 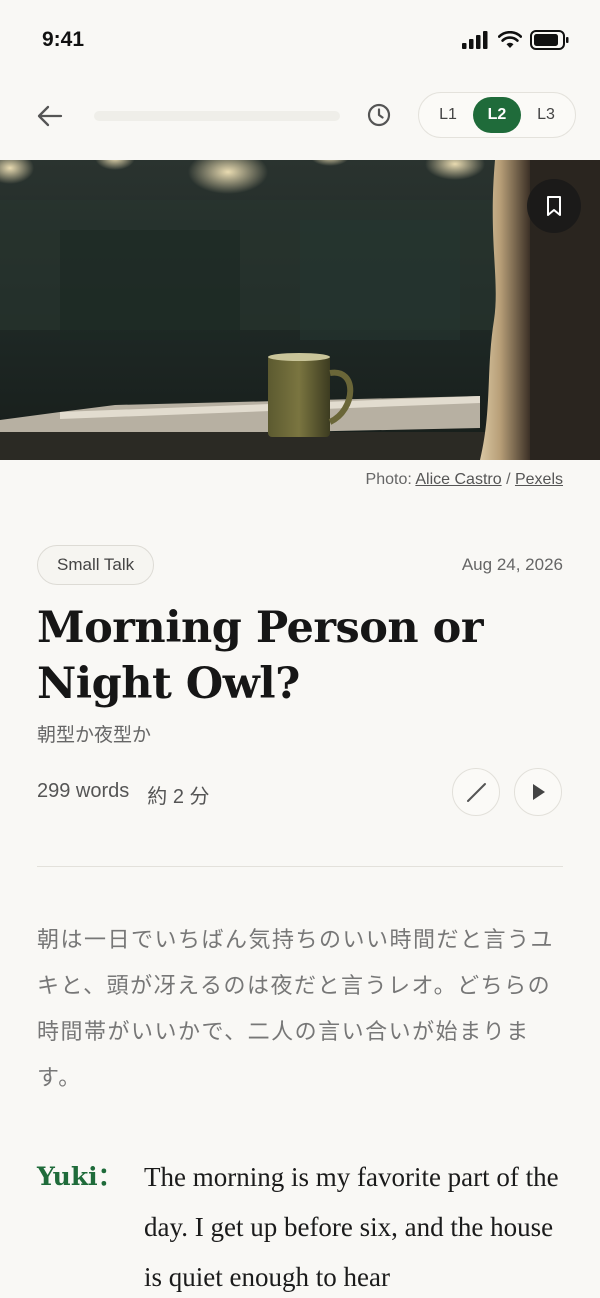 I want to click on top-nav: L1 L2 L3, so click(x=300, y=116).